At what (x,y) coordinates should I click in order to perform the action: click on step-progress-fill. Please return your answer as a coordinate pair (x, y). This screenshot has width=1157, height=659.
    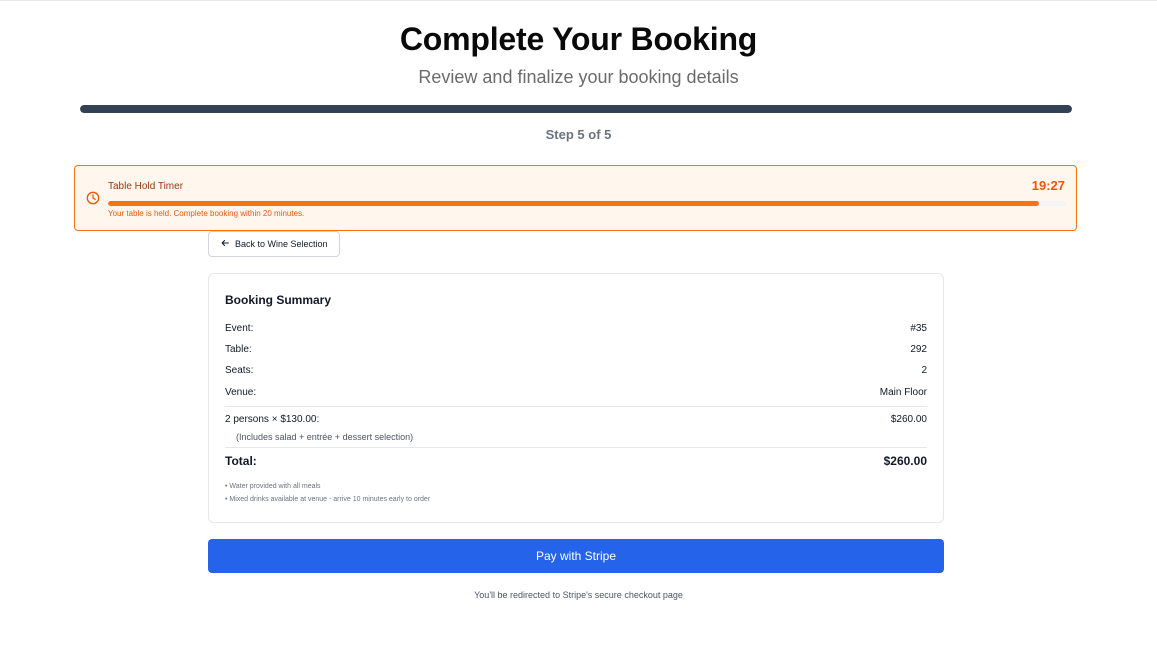
    Looking at the image, I should click on (576, 109).